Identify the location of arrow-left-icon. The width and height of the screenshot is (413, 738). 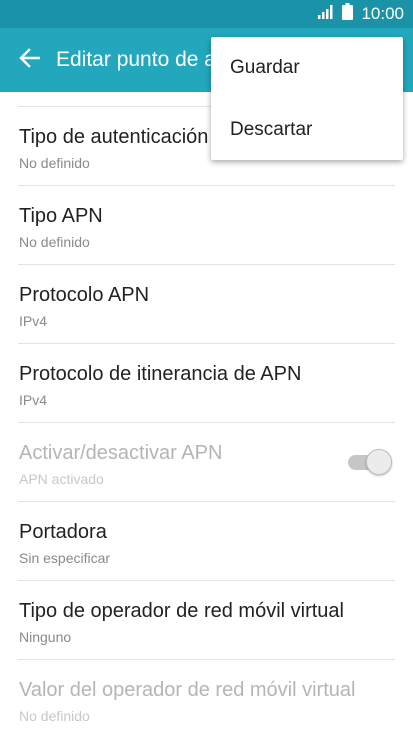
(30, 60).